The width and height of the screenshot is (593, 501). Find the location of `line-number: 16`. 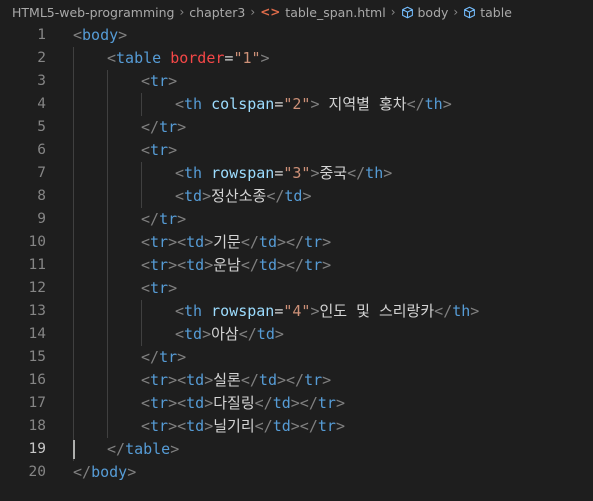

line-number: 16 is located at coordinates (37, 380).